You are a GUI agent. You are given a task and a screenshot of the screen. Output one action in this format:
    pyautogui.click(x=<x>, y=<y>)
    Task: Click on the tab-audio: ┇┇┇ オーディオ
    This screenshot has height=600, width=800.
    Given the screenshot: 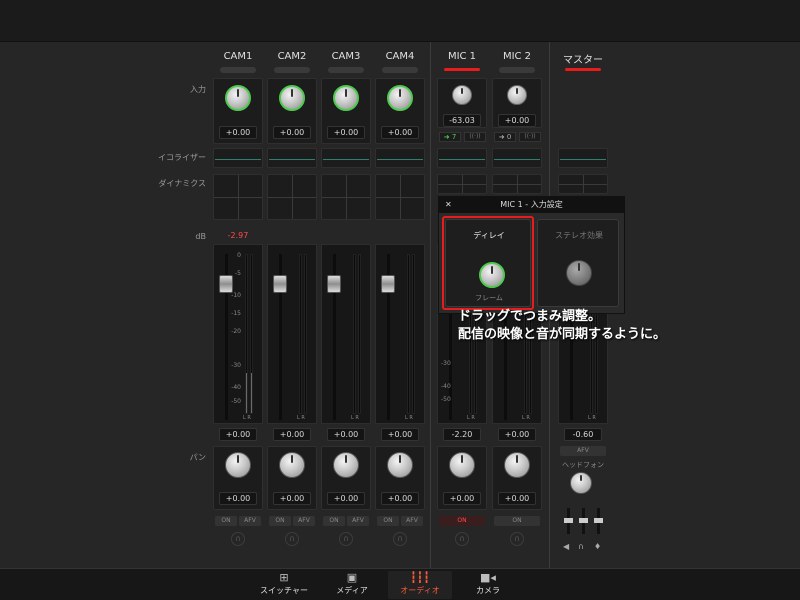 What is the action you would take?
    pyautogui.click(x=420, y=585)
    